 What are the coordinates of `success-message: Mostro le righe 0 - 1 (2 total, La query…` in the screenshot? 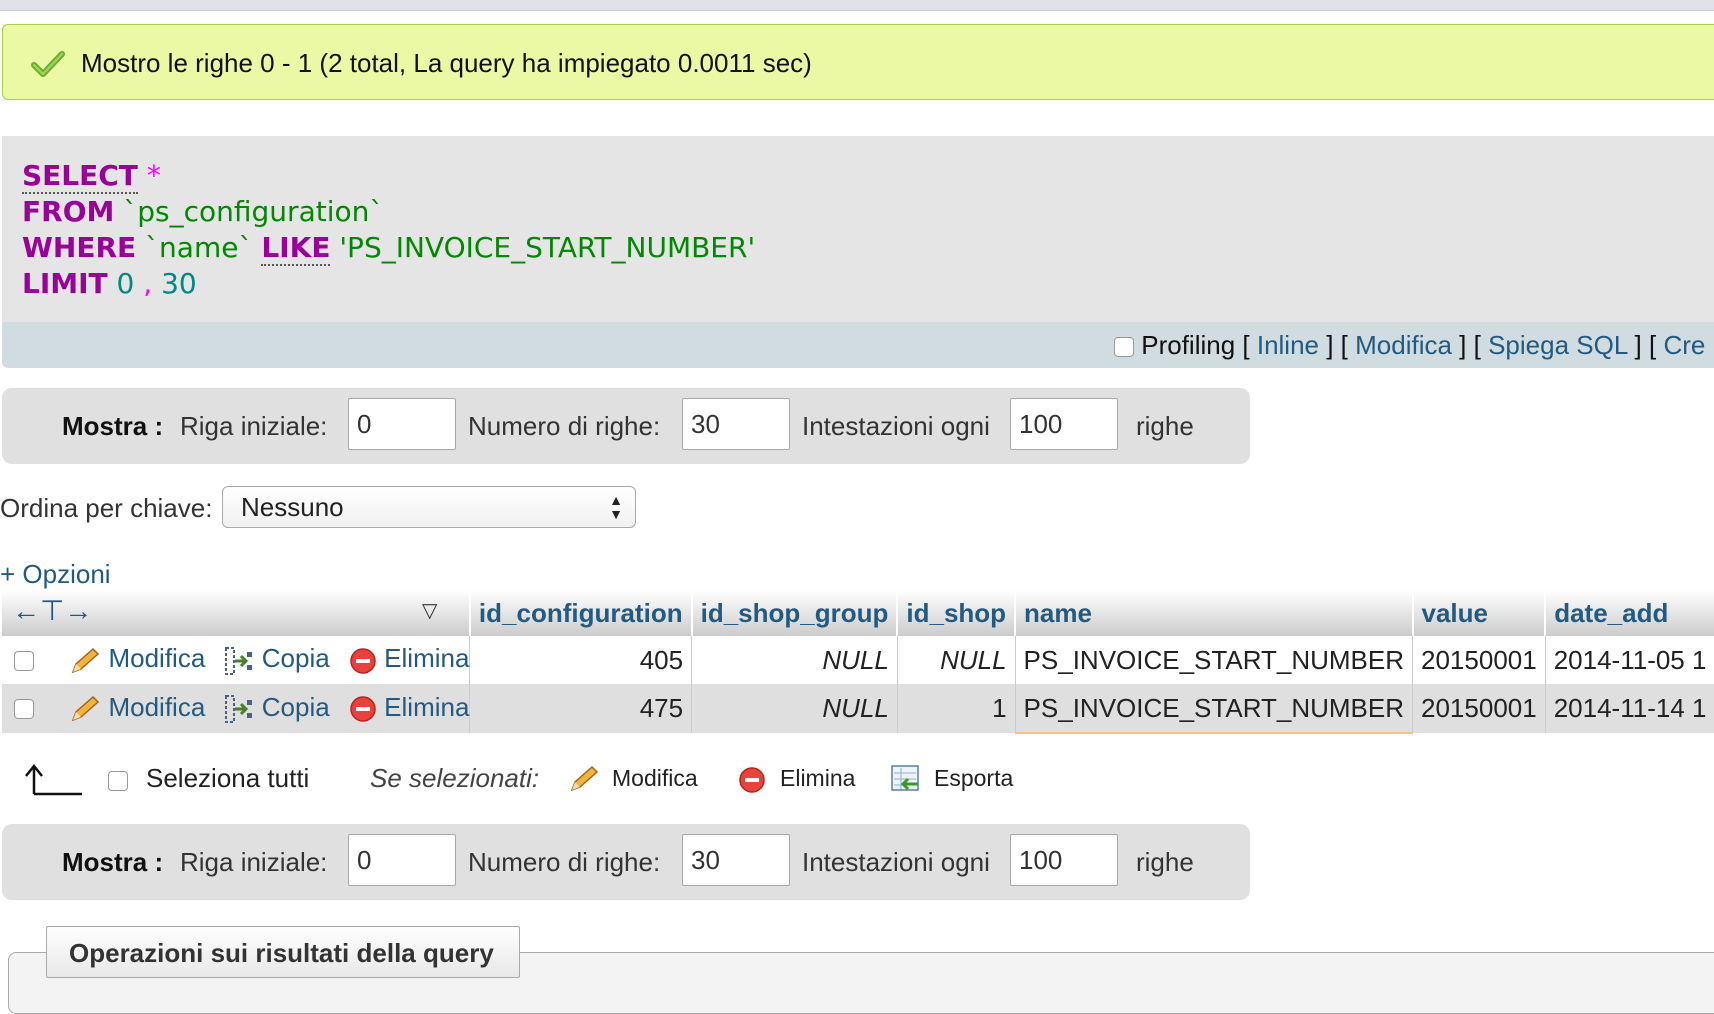 It's located at (858, 62).